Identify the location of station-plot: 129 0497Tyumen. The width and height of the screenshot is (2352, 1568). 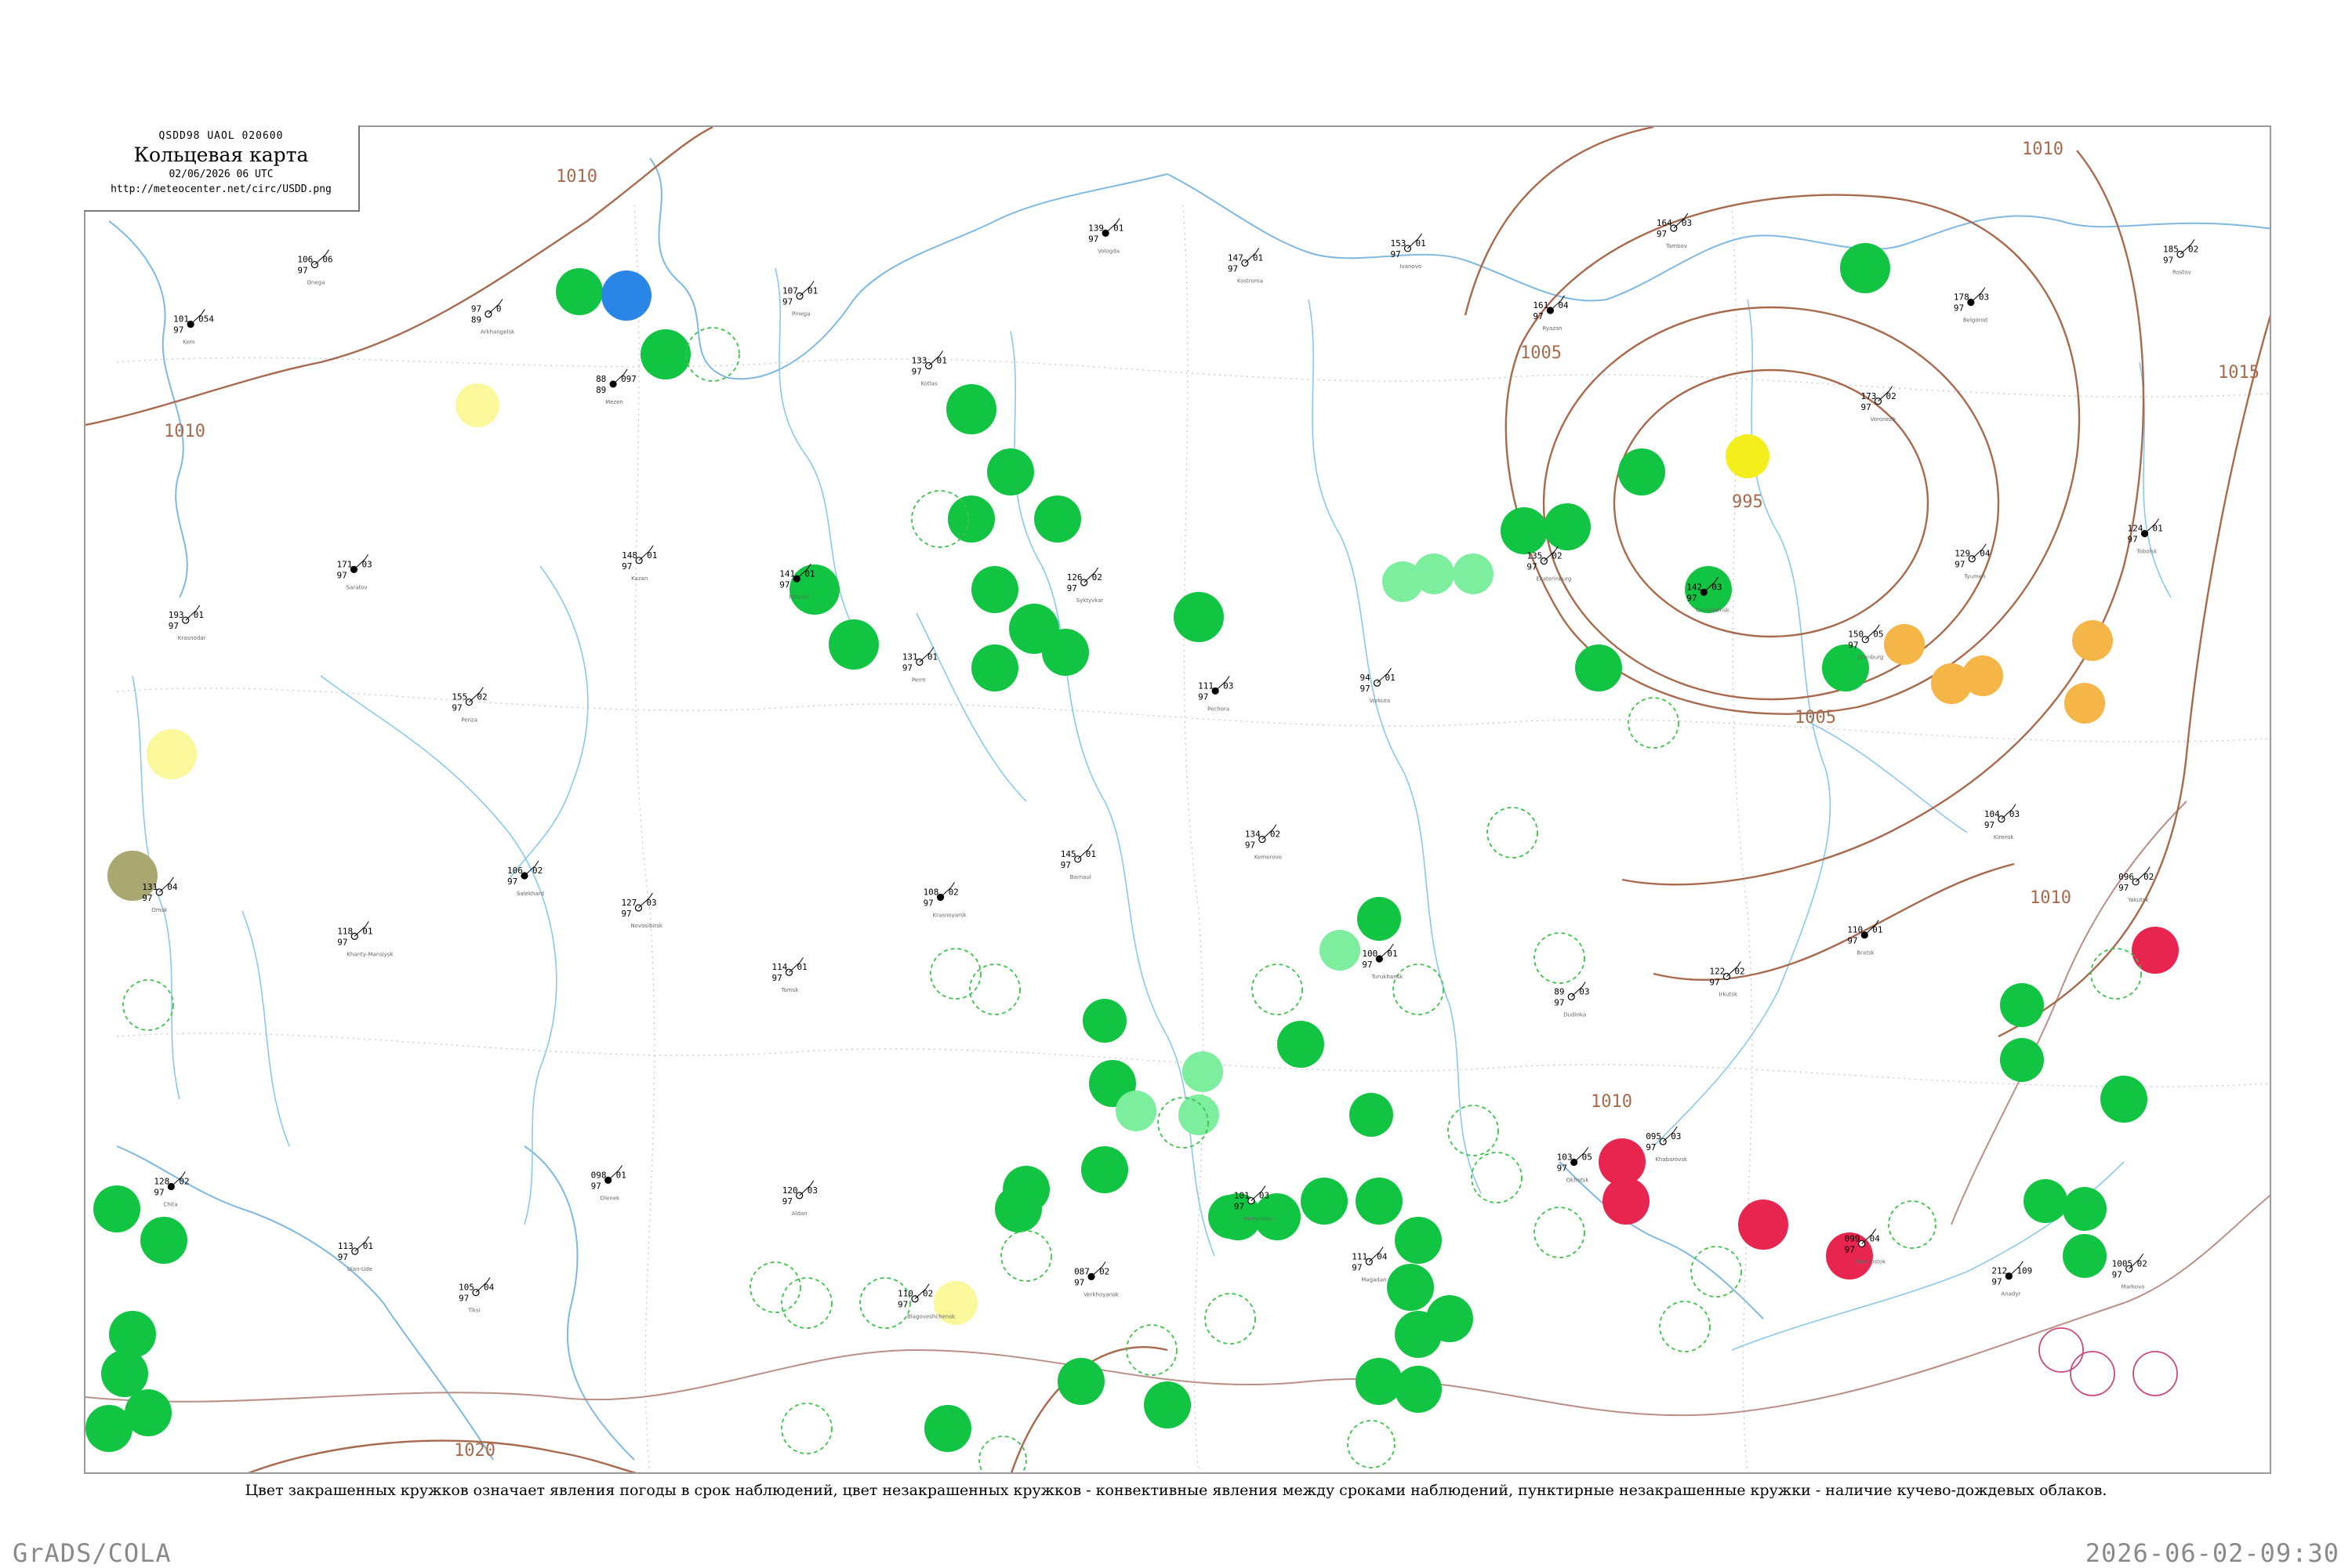
(1973, 561).